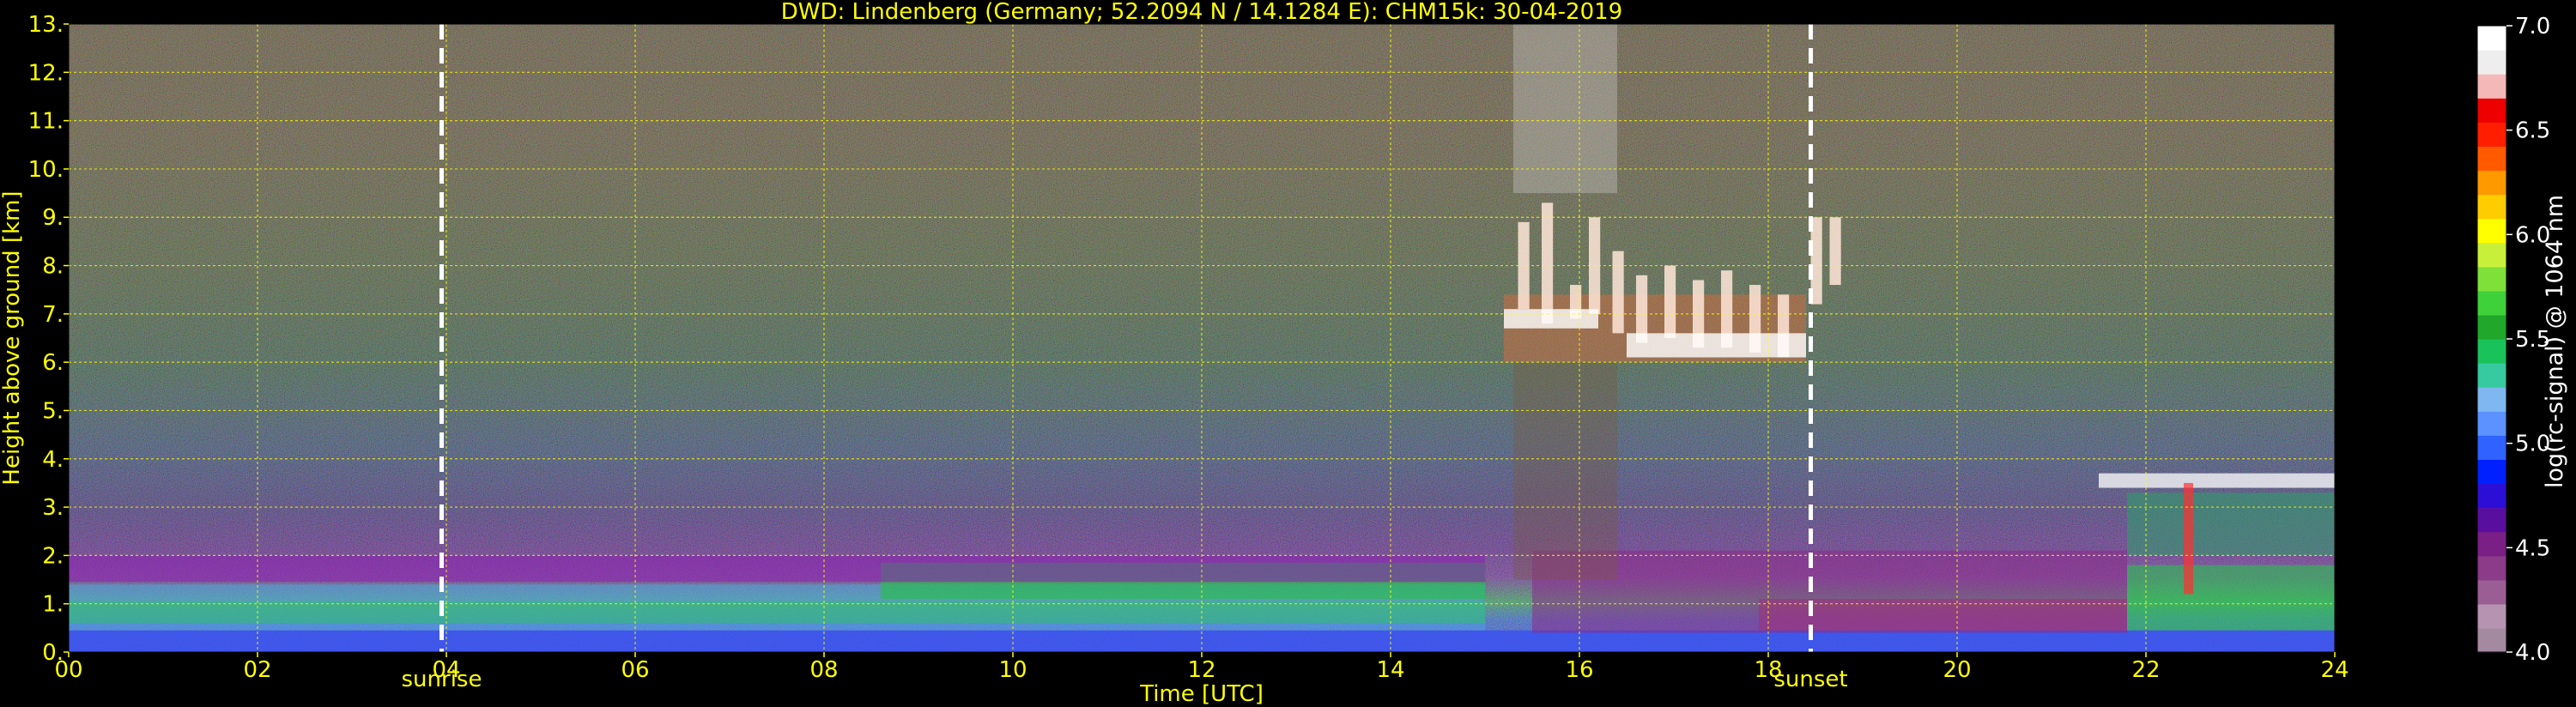 Image resolution: width=2576 pixels, height=707 pixels. I want to click on y-tick-label: 0., so click(53, 653).